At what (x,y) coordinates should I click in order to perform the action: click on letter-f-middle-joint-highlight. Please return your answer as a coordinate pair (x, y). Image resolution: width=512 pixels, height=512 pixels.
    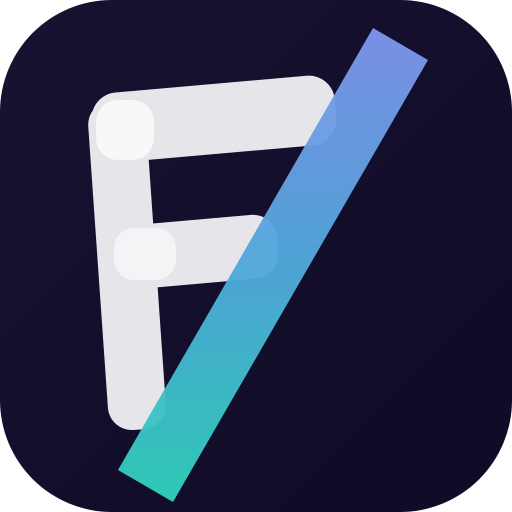
    Looking at the image, I should click on (145, 254).